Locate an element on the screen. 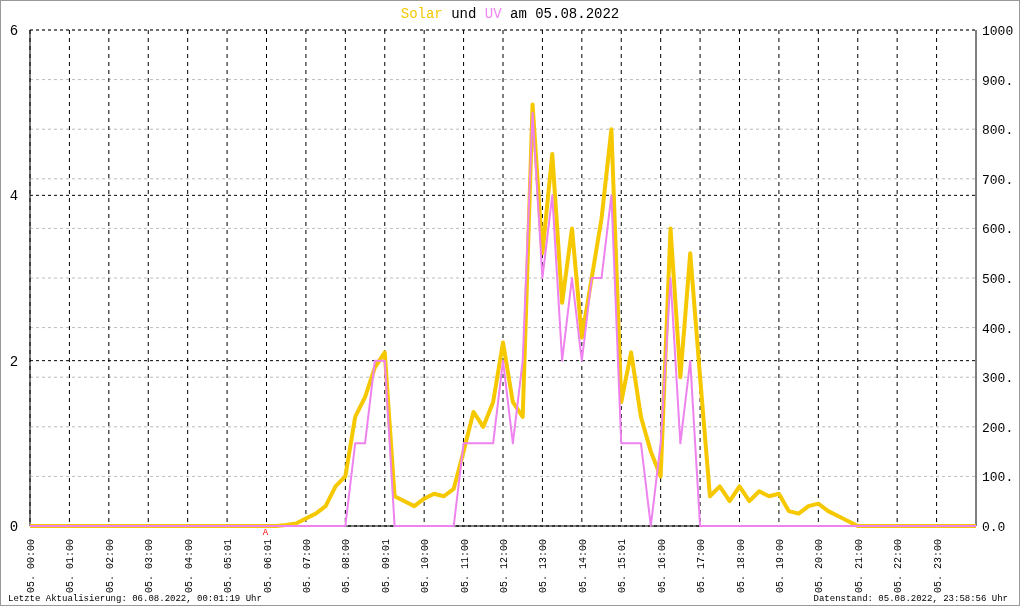  axis-tick-label: 05. 12:00 is located at coordinates (504, 566).